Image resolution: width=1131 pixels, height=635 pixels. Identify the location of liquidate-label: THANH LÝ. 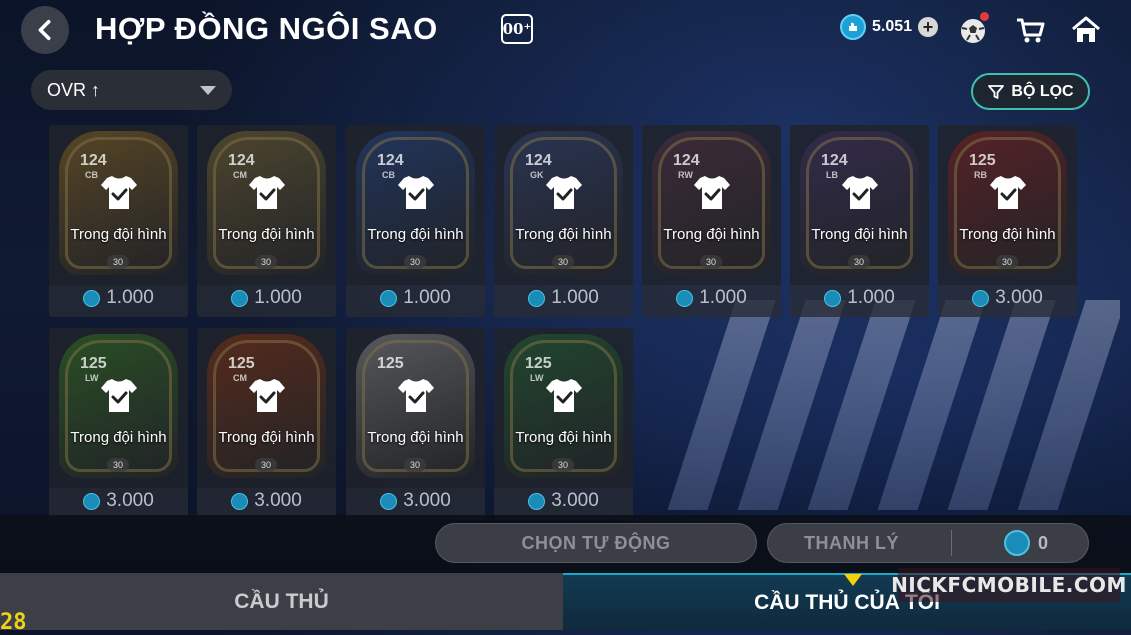
(851, 542).